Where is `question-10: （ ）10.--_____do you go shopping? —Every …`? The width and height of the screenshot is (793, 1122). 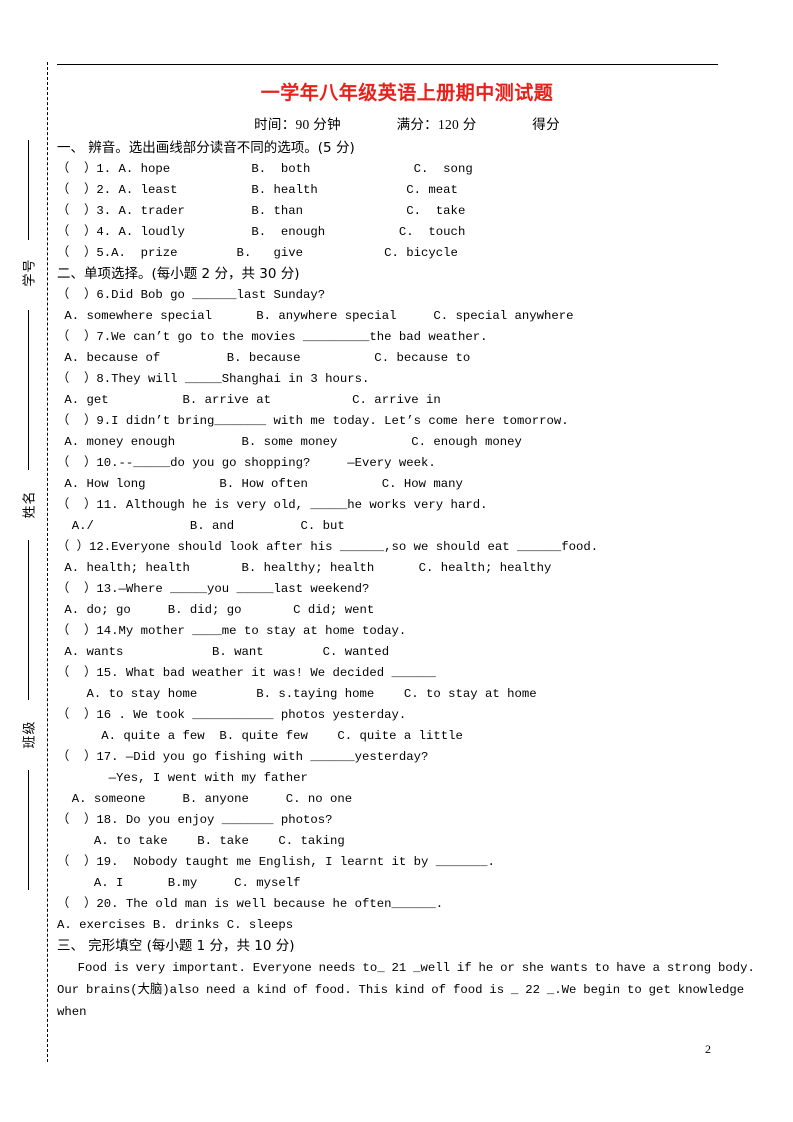 question-10: （ ）10.--_____do you go shopping? —Every … is located at coordinates (246, 463).